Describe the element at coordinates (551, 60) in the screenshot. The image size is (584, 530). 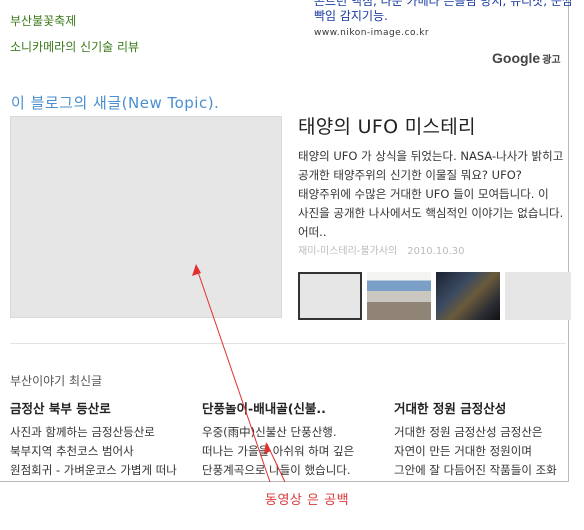
I see `ad-label: 광고` at that location.